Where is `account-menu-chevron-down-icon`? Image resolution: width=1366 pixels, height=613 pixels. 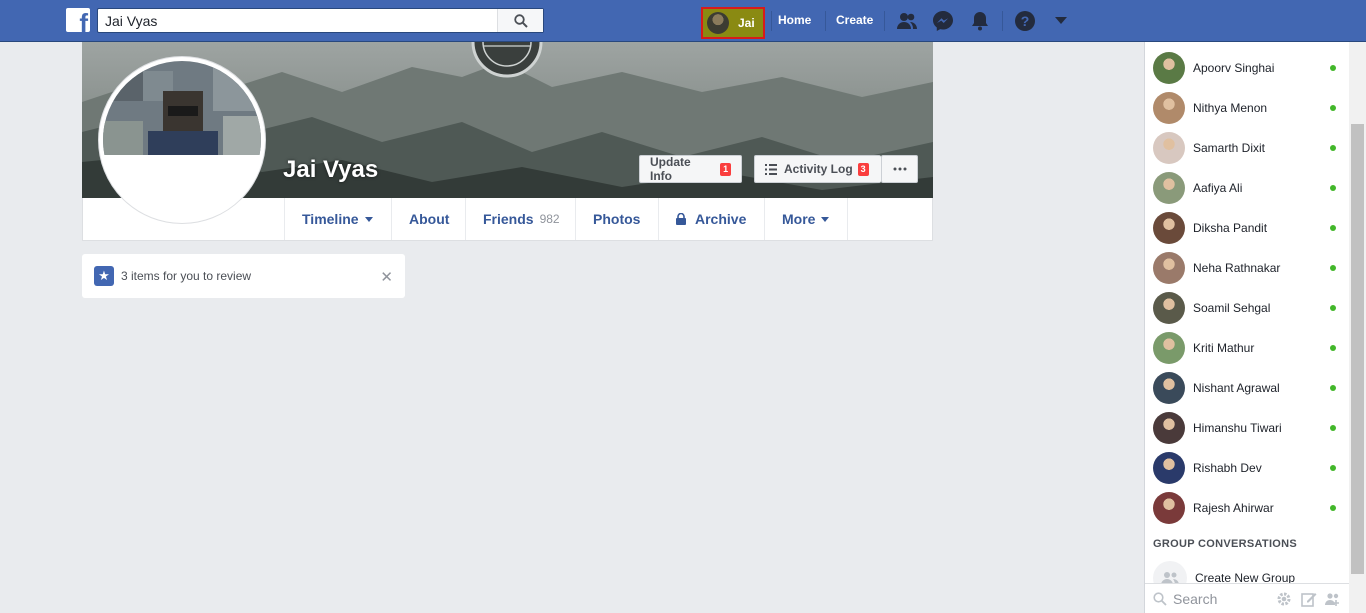
account-menu-chevron-down-icon is located at coordinates (1061, 21).